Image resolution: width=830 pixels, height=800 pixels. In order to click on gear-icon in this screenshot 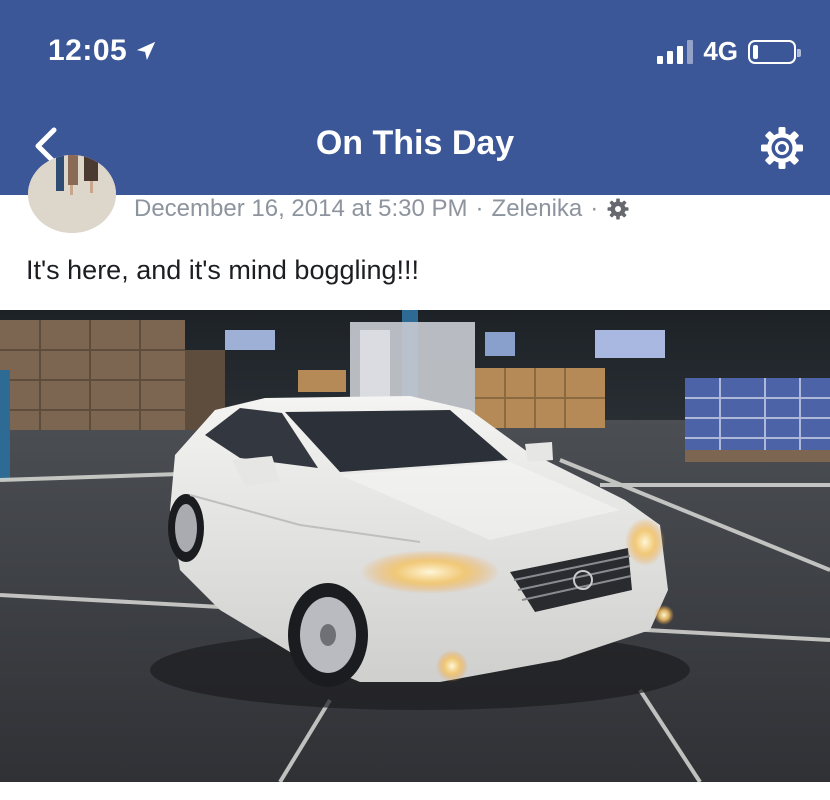, I will do `click(782, 148)`.